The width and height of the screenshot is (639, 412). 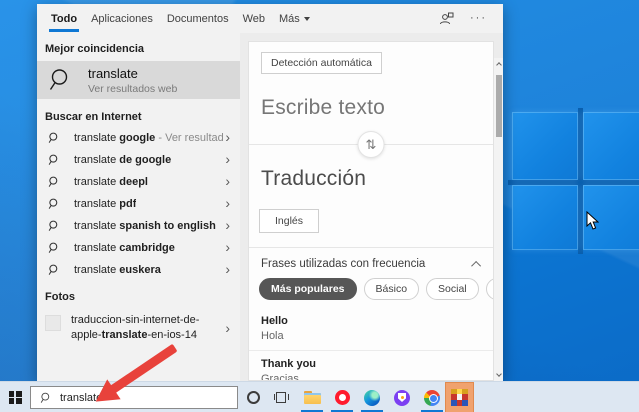 I want to click on file-explorer-button, so click(x=312, y=397).